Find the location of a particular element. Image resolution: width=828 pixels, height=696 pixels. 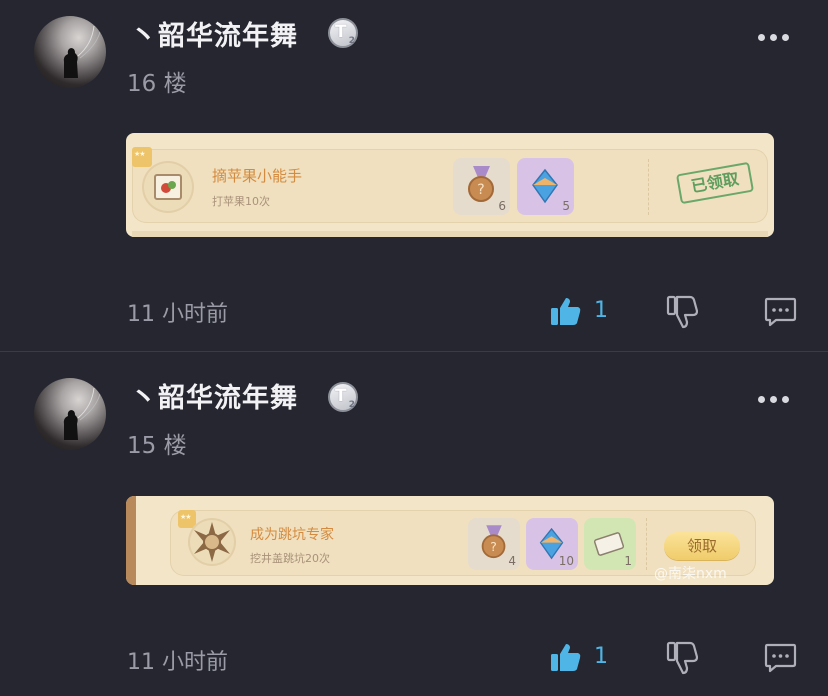

achievement-card-panel is located at coordinates (450, 186).